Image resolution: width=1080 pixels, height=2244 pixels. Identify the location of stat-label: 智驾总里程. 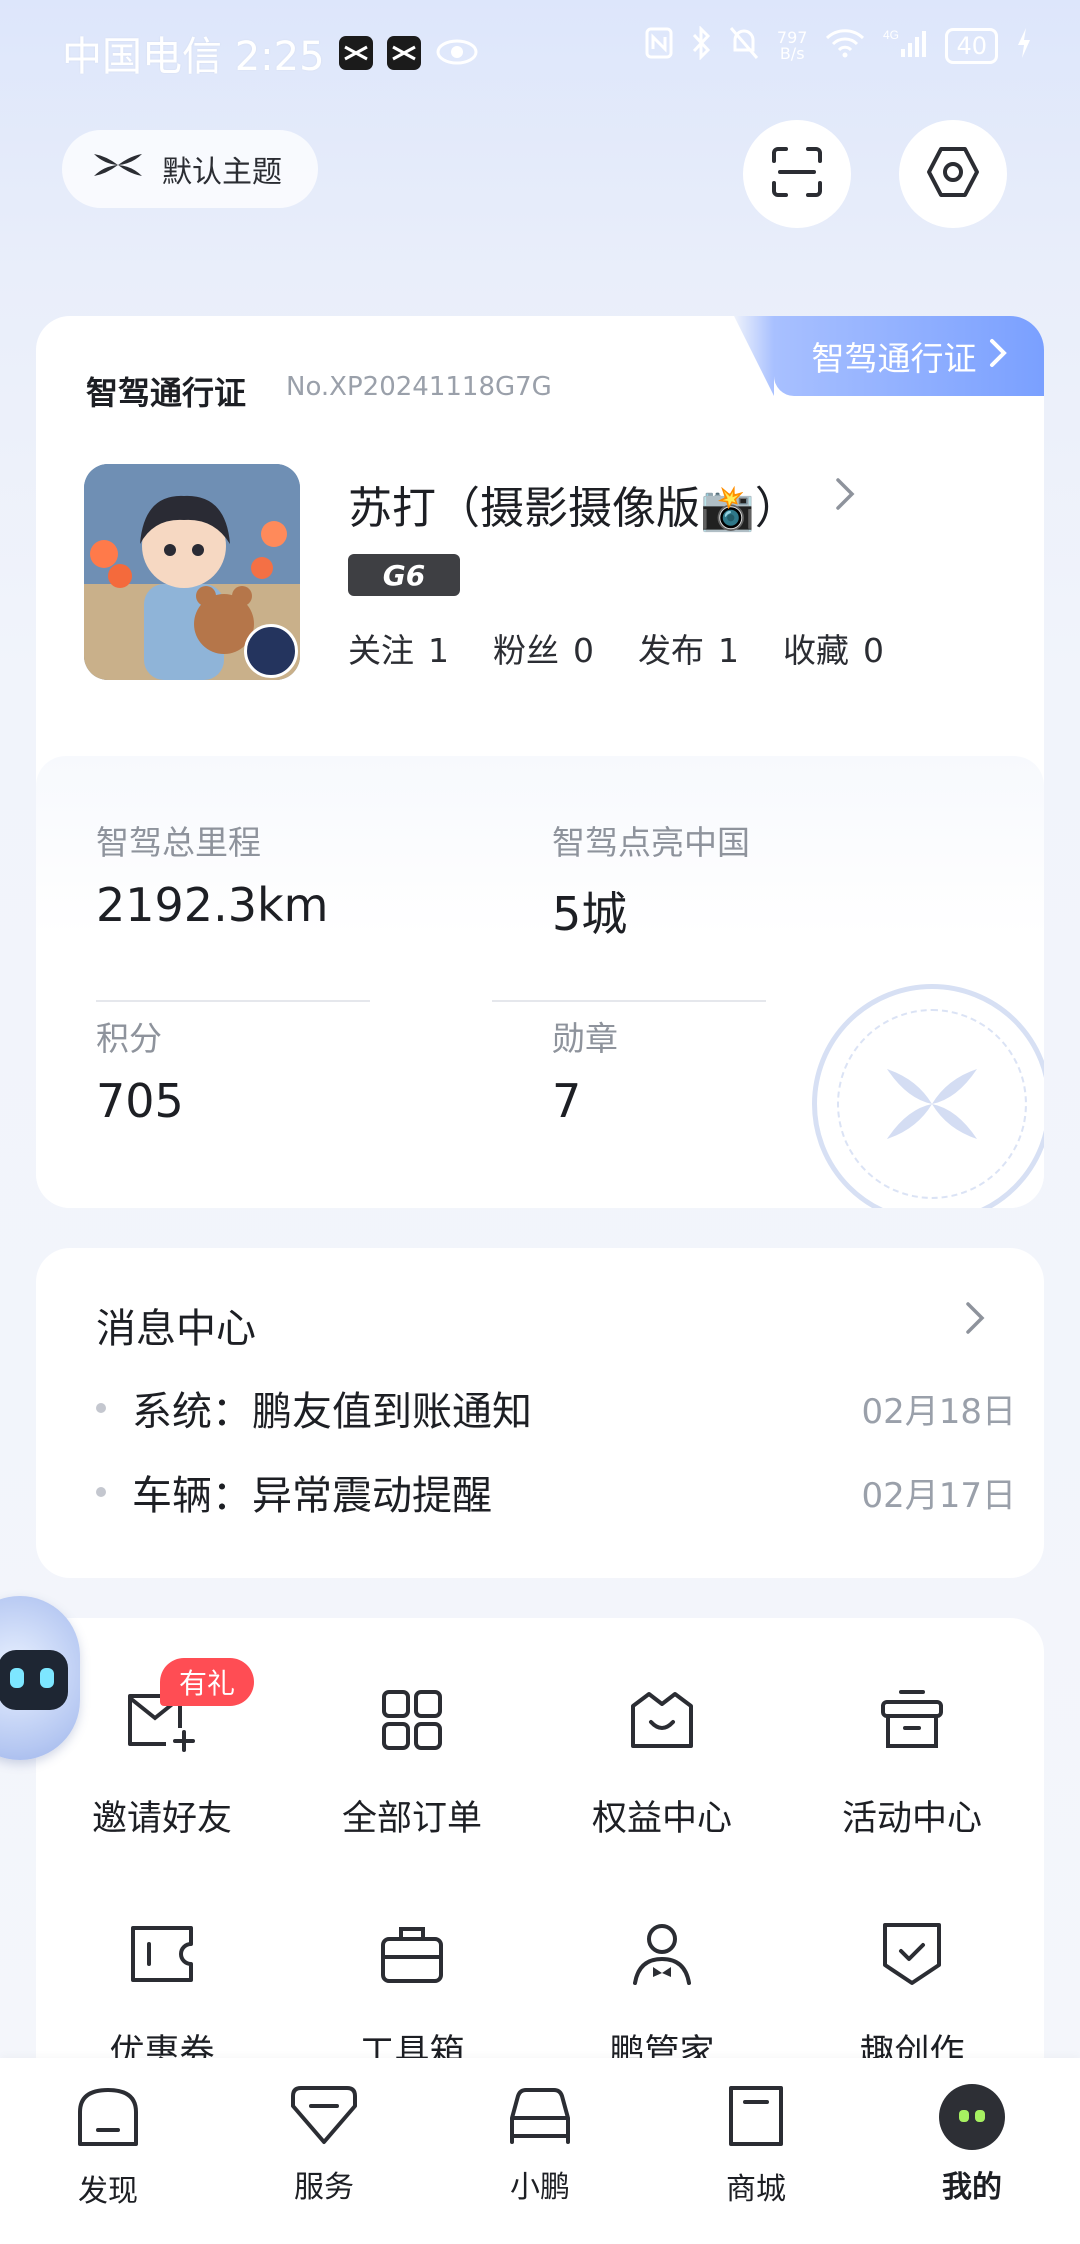
(178, 842).